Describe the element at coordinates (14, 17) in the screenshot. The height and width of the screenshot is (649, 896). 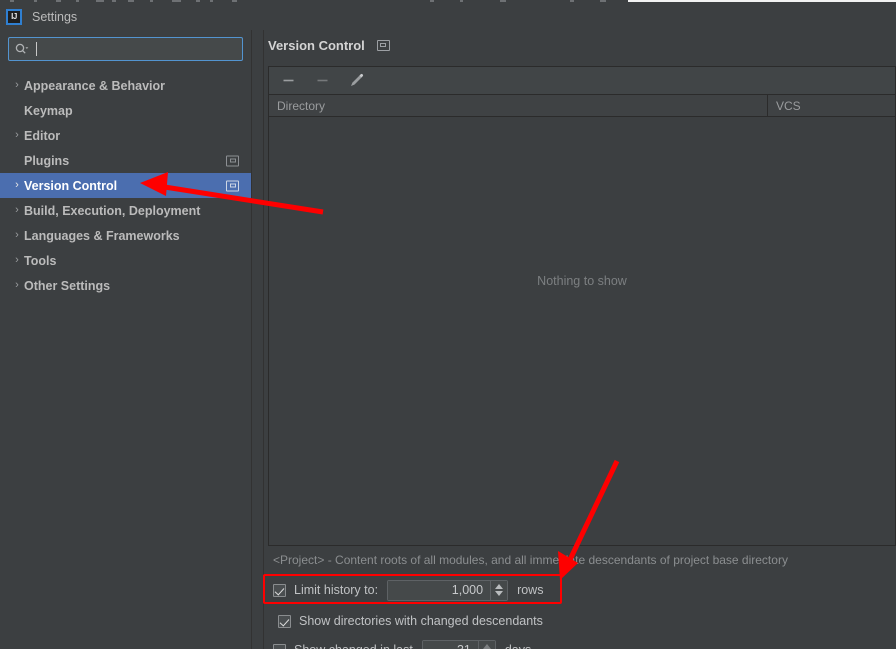
I see `intellij-idea-icon: IJ` at that location.